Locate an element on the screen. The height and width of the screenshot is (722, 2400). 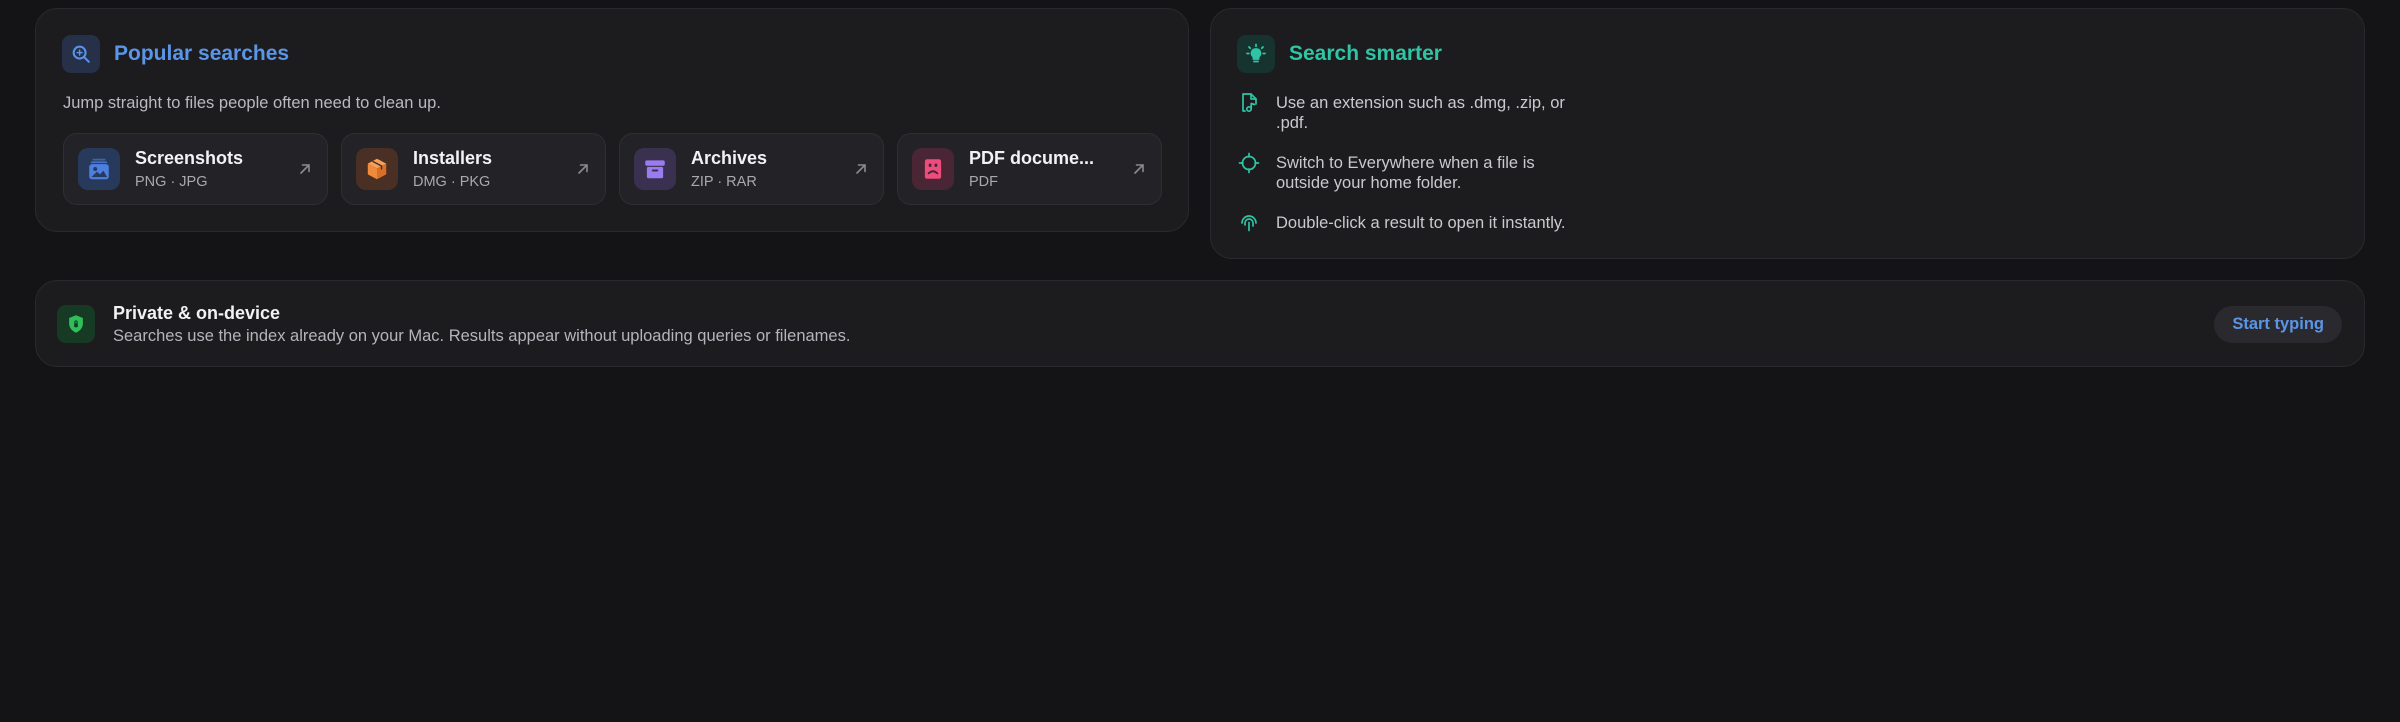
start-typing-button: Start typing is located at coordinates (2278, 324).